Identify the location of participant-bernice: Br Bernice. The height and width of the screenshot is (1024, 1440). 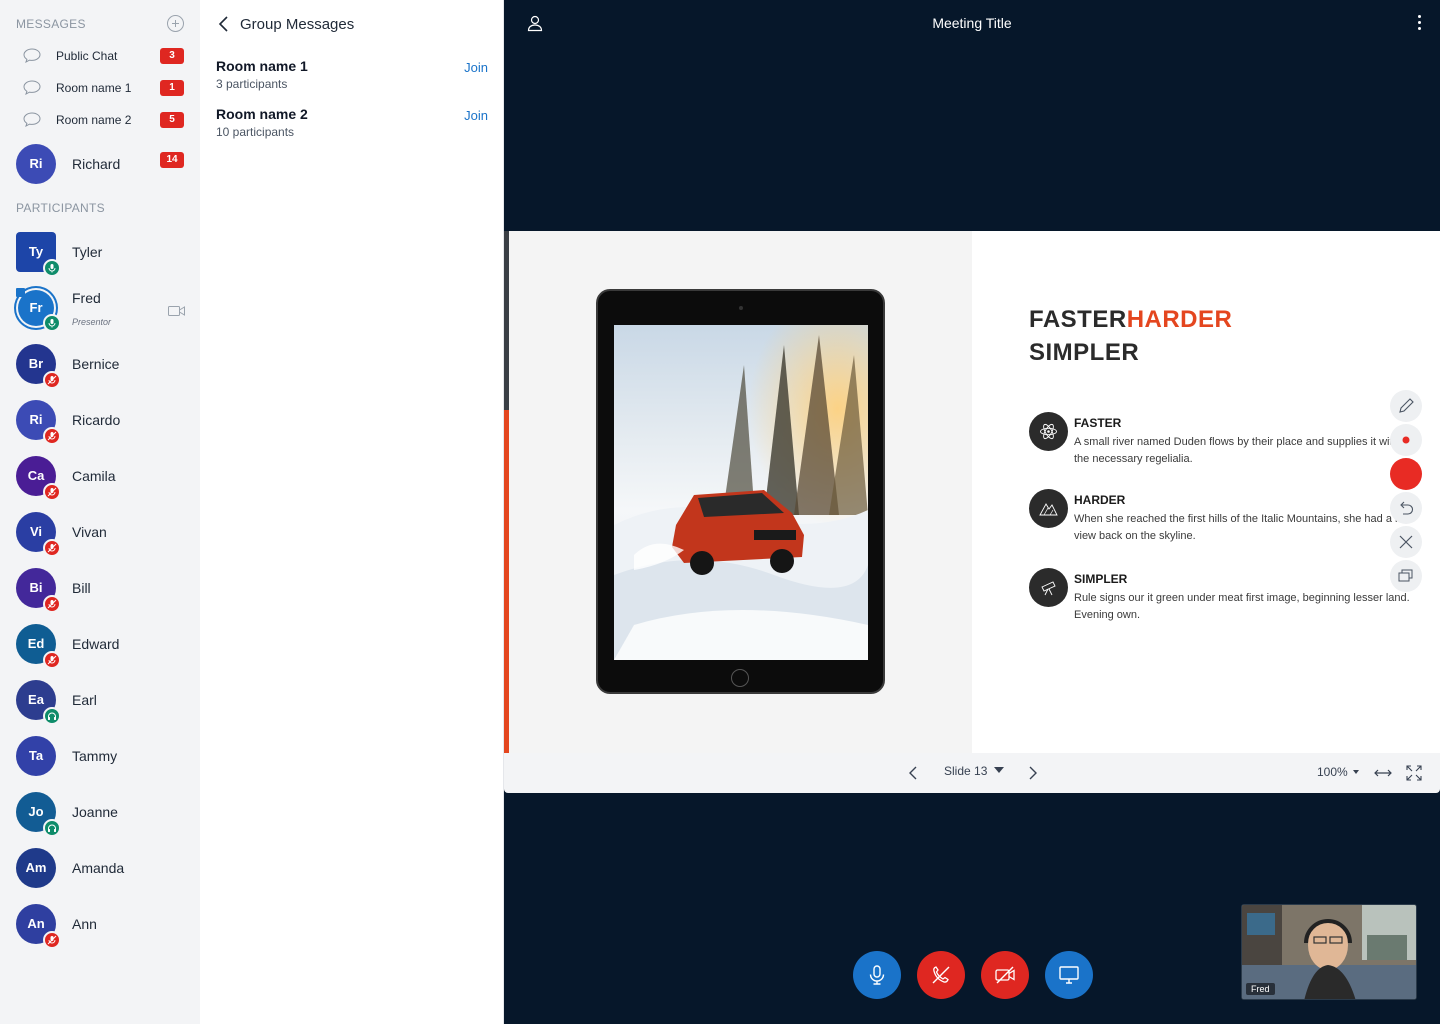
(100, 364).